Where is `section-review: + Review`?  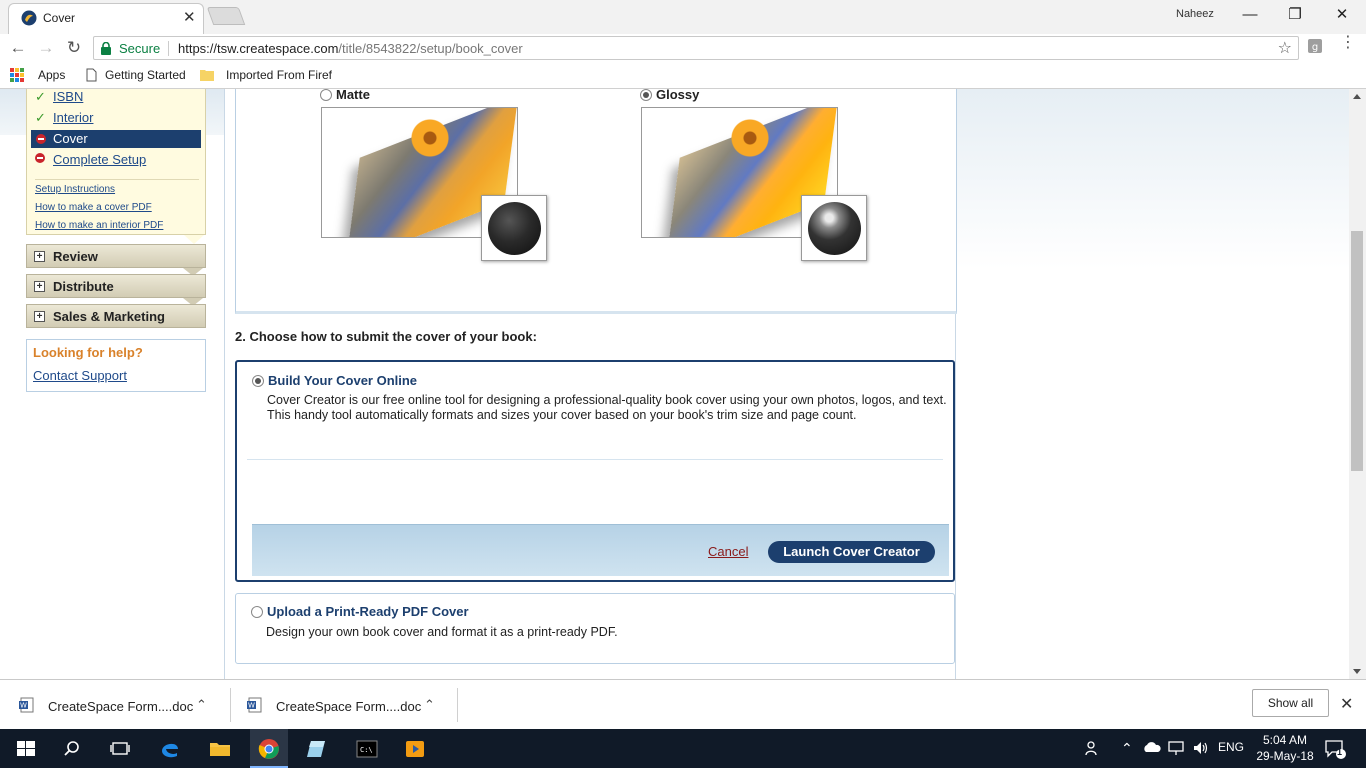 section-review: + Review is located at coordinates (116, 260).